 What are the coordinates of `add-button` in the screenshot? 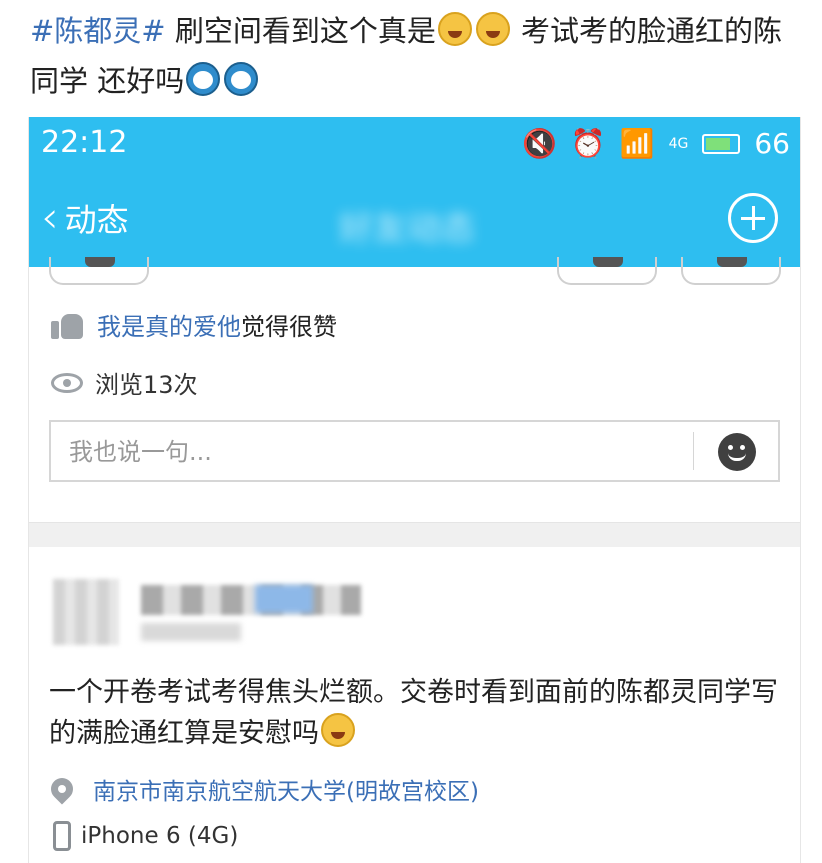 It's located at (753, 218).